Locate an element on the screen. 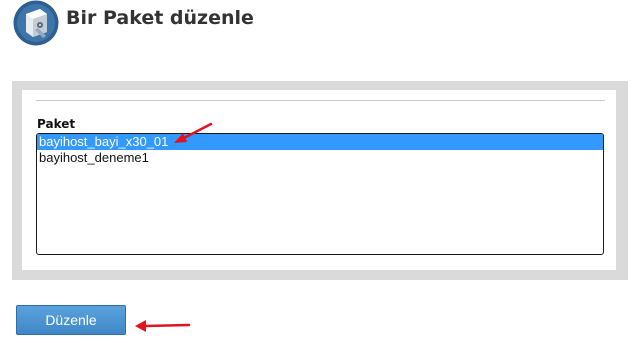  edit-button: Düzenle is located at coordinates (71, 320).